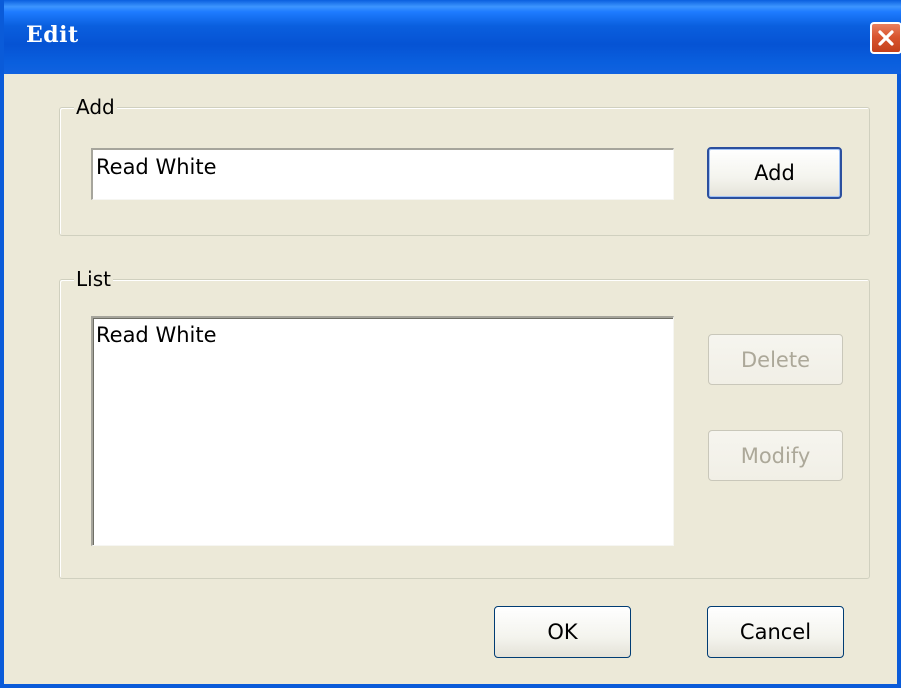  I want to click on window-title: Edit, so click(52, 35).